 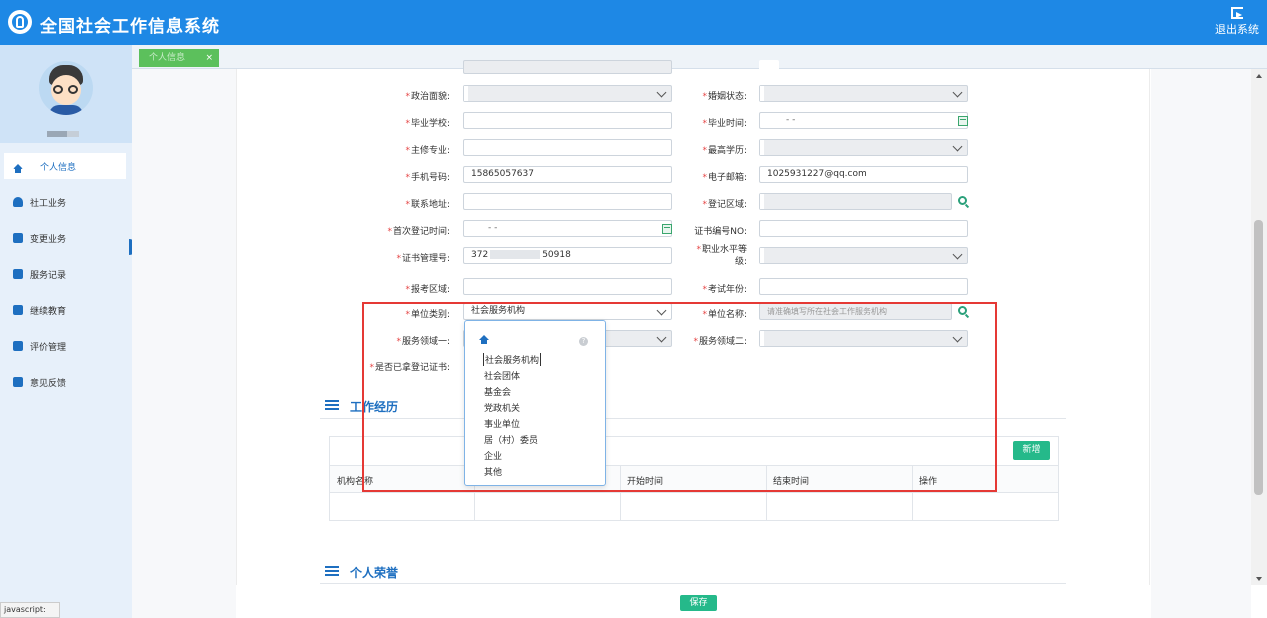 I want to click on level-select, so click(x=863, y=255).